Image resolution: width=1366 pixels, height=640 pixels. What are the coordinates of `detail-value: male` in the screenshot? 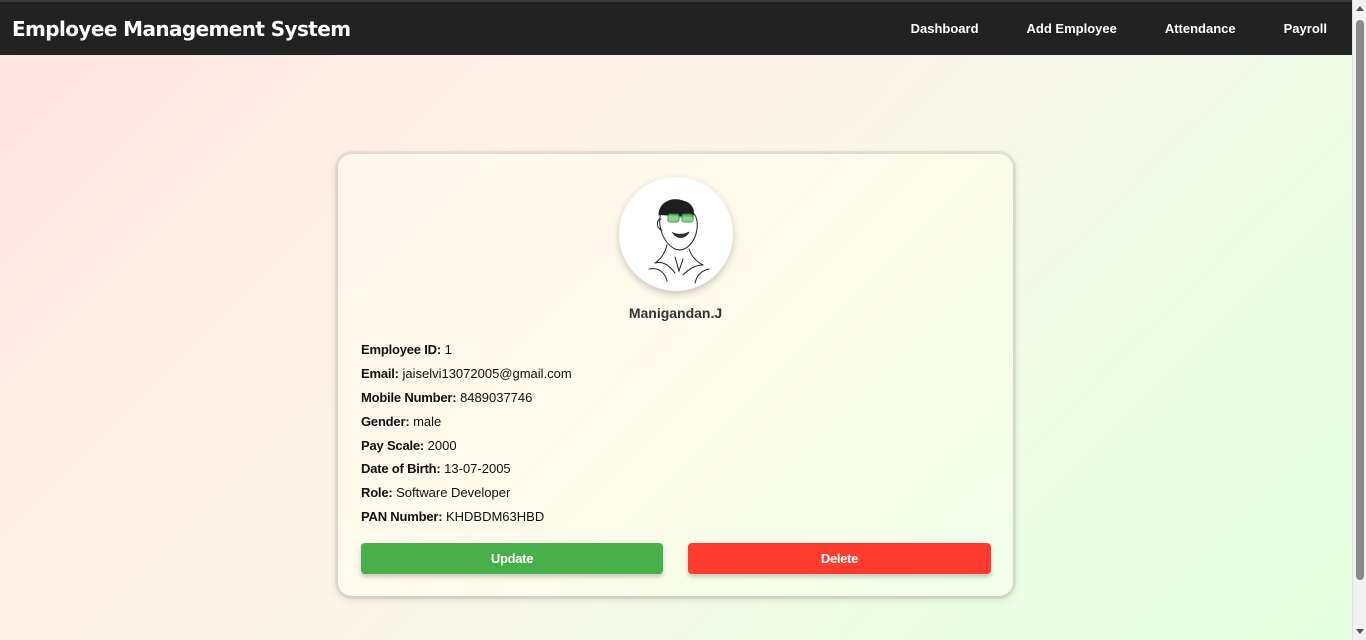 It's located at (427, 421).